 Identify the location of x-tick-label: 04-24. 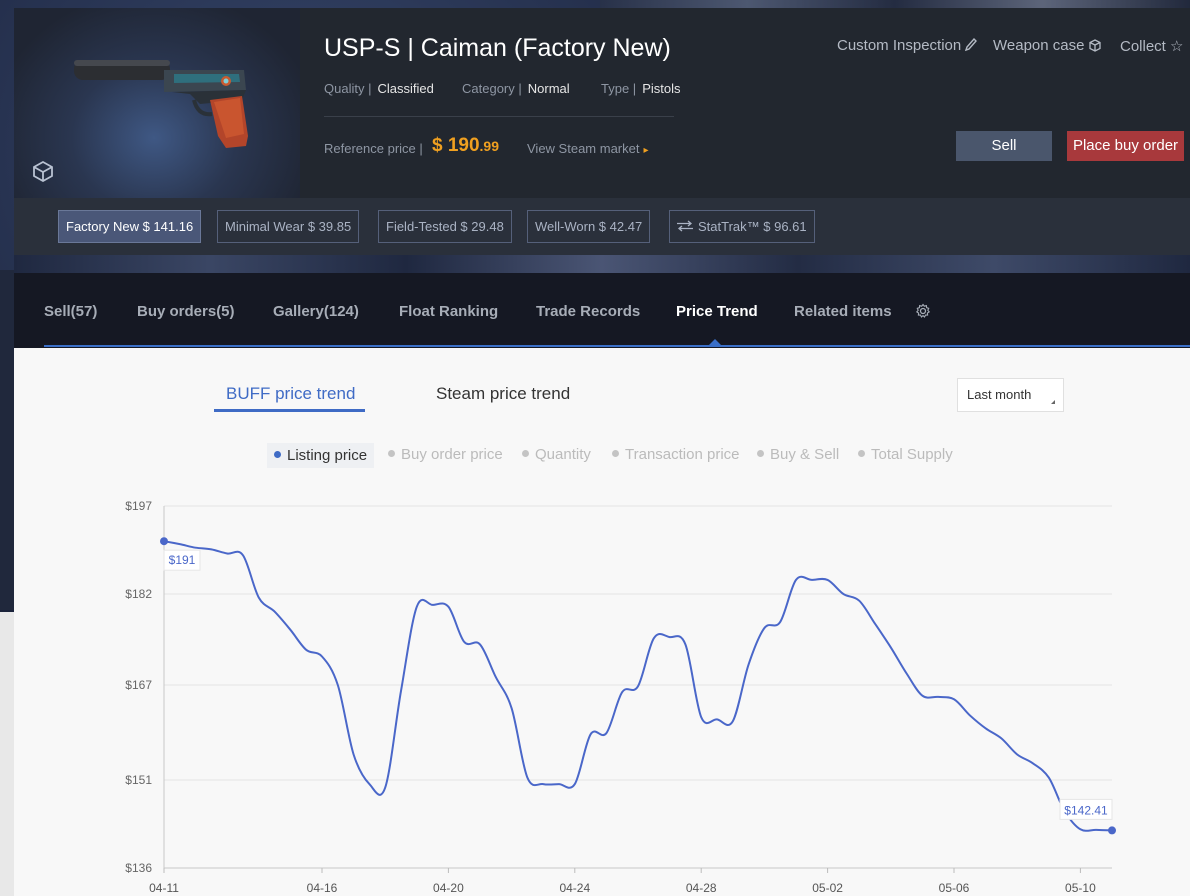
(574, 888).